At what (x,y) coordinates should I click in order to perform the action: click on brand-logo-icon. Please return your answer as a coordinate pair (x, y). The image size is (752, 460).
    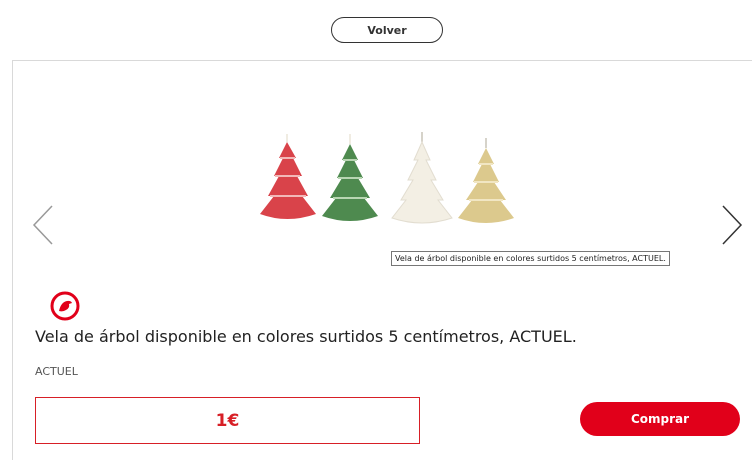
    Looking at the image, I should click on (65, 306).